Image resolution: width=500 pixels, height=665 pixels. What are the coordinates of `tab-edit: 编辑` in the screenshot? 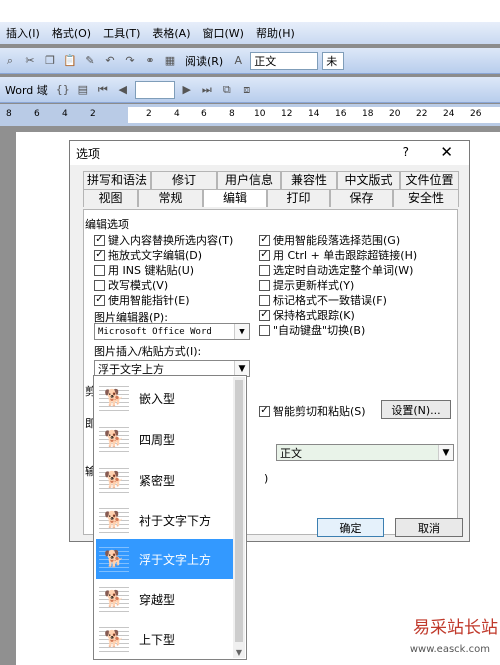 It's located at (235, 198).